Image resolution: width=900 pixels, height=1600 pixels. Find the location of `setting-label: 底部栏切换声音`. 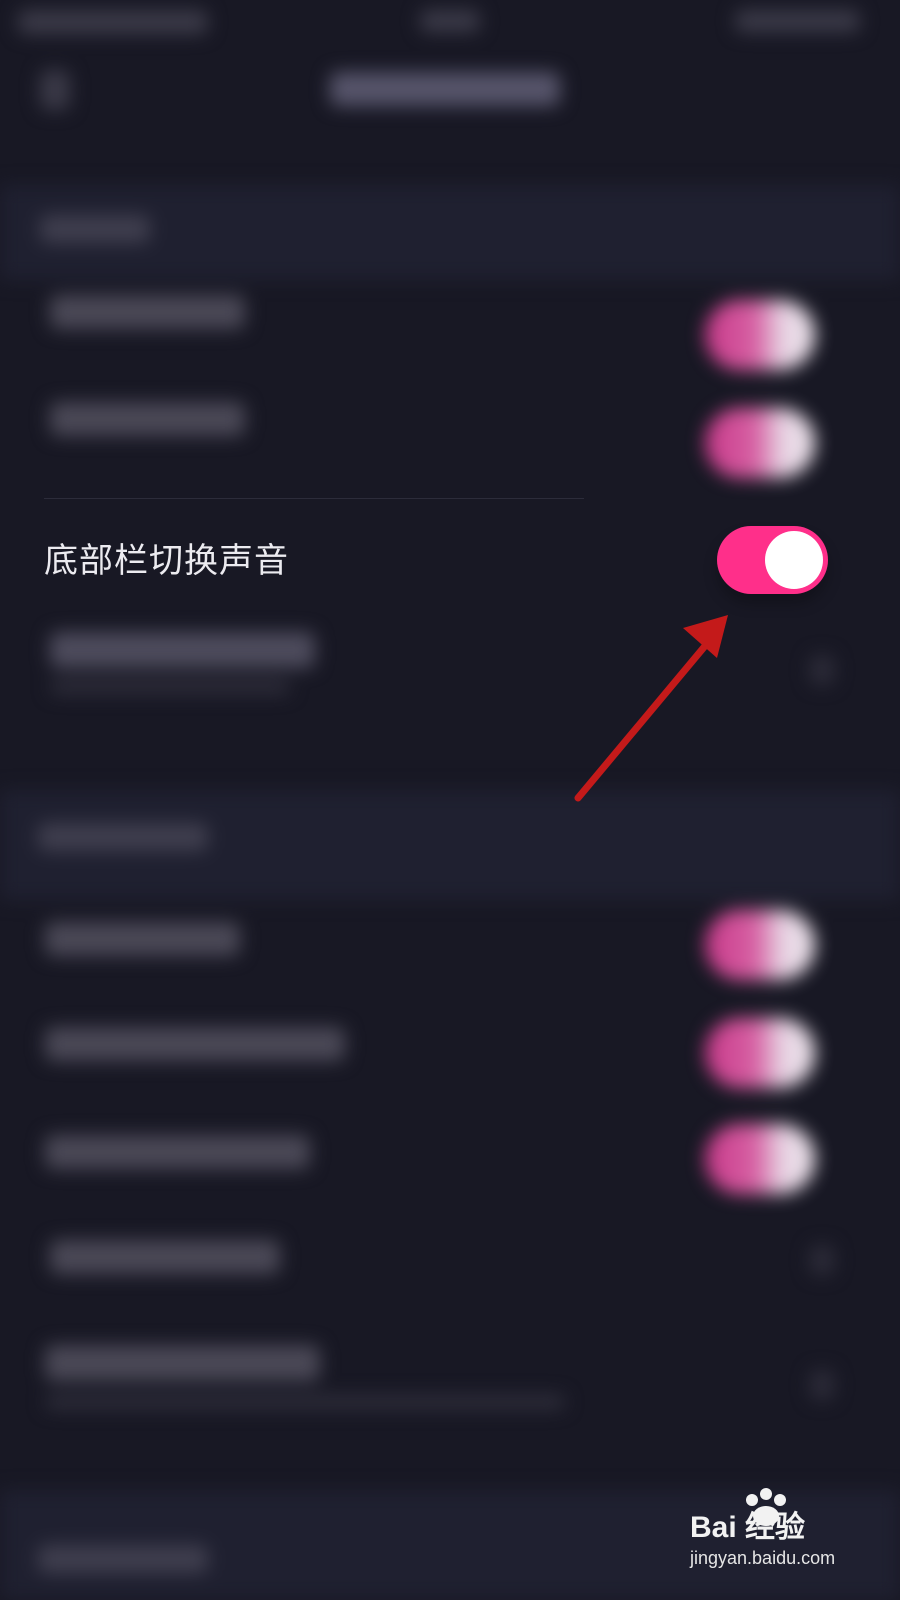

setting-label: 底部栏切换声音 is located at coordinates (166, 561).